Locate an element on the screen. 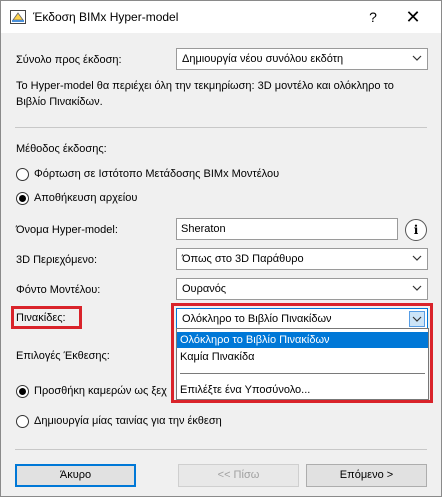  cancel-button: Άκυρο is located at coordinates (75, 475).